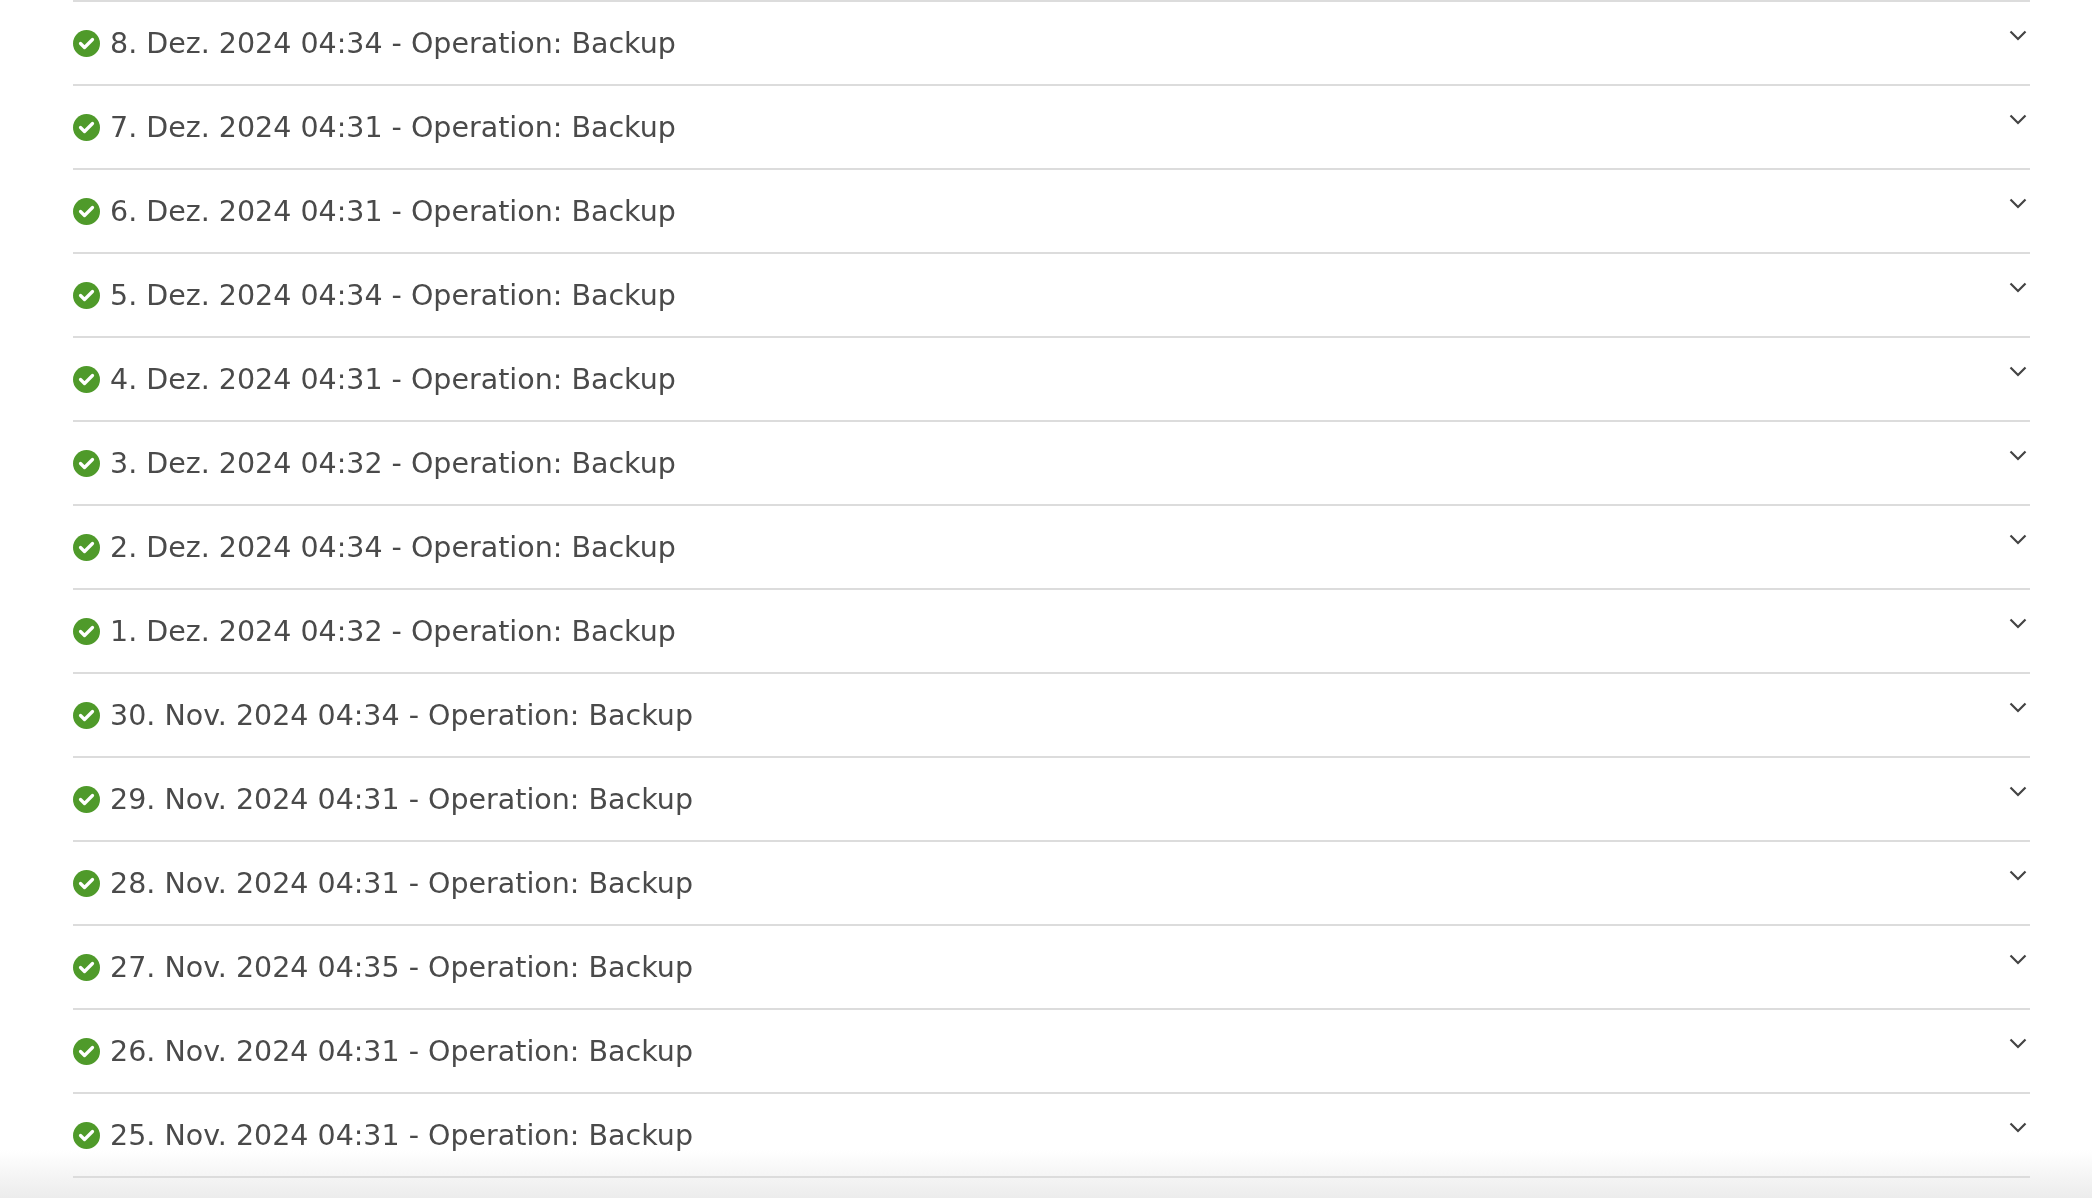 This screenshot has width=2092, height=1198. Describe the element at coordinates (393, 547) in the screenshot. I see `log-entry-title: 2. Dez. 2024 04:34 - Operation: Backup` at that location.